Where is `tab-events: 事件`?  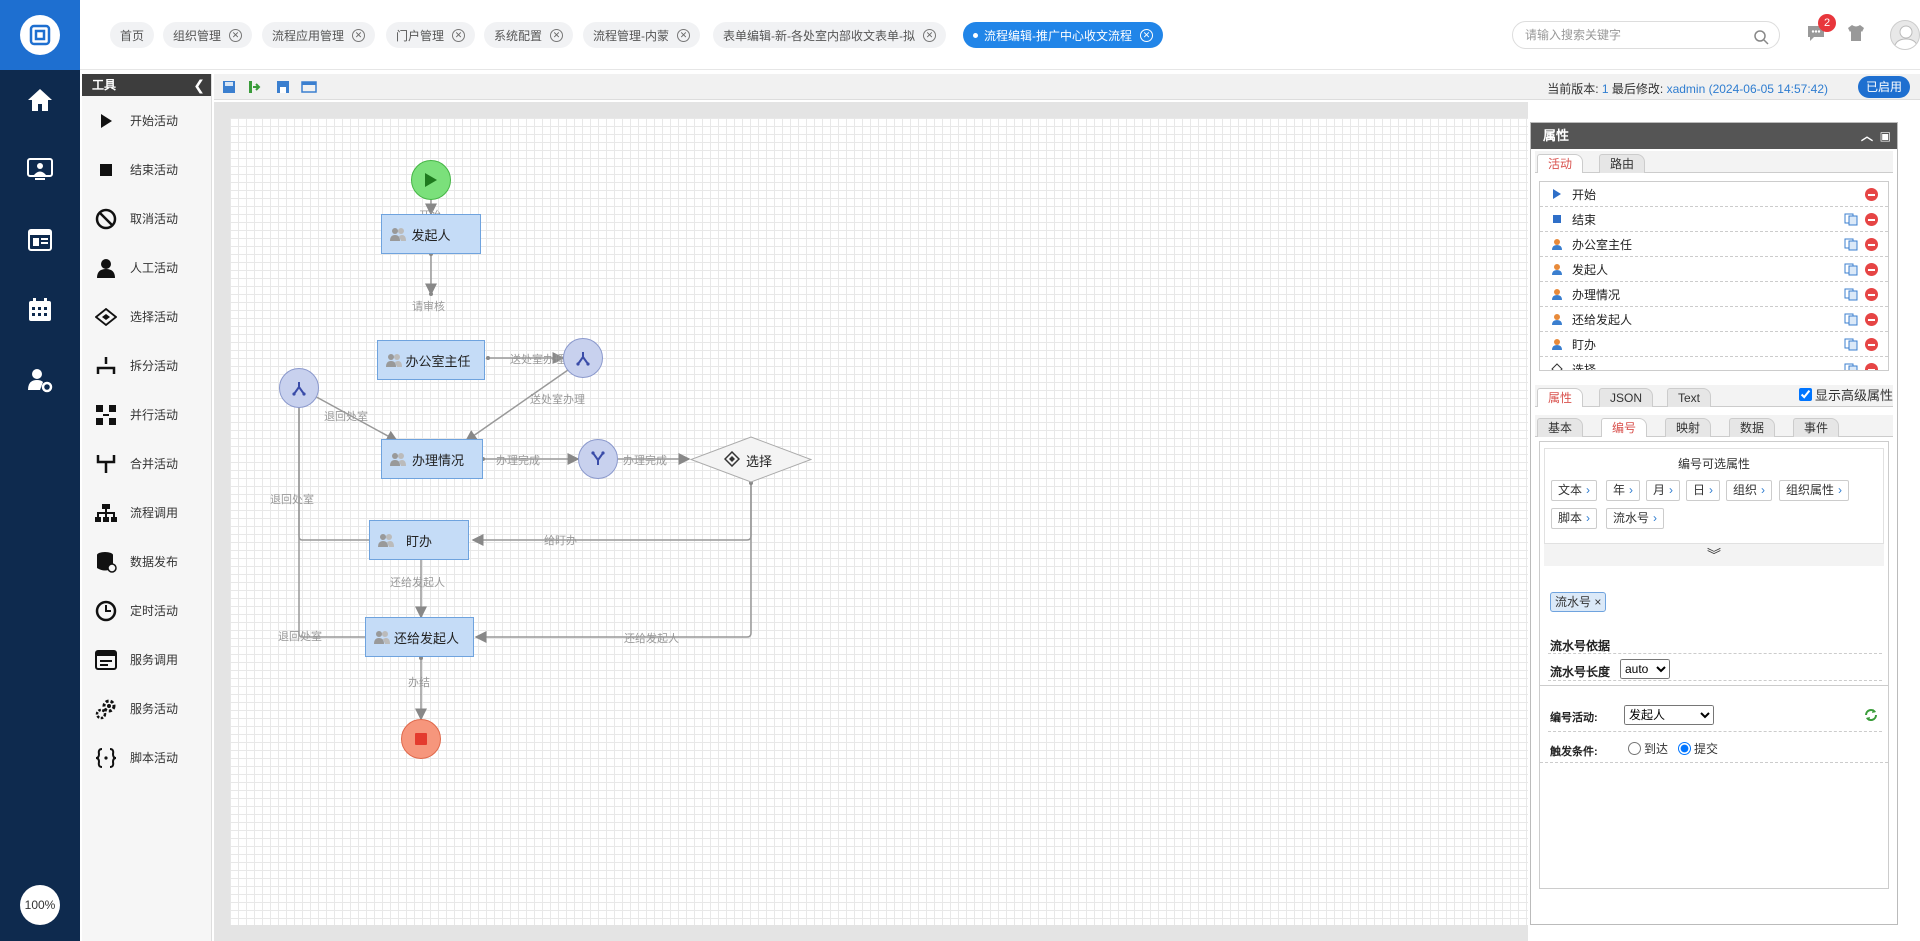
tab-events: 事件 is located at coordinates (1816, 427).